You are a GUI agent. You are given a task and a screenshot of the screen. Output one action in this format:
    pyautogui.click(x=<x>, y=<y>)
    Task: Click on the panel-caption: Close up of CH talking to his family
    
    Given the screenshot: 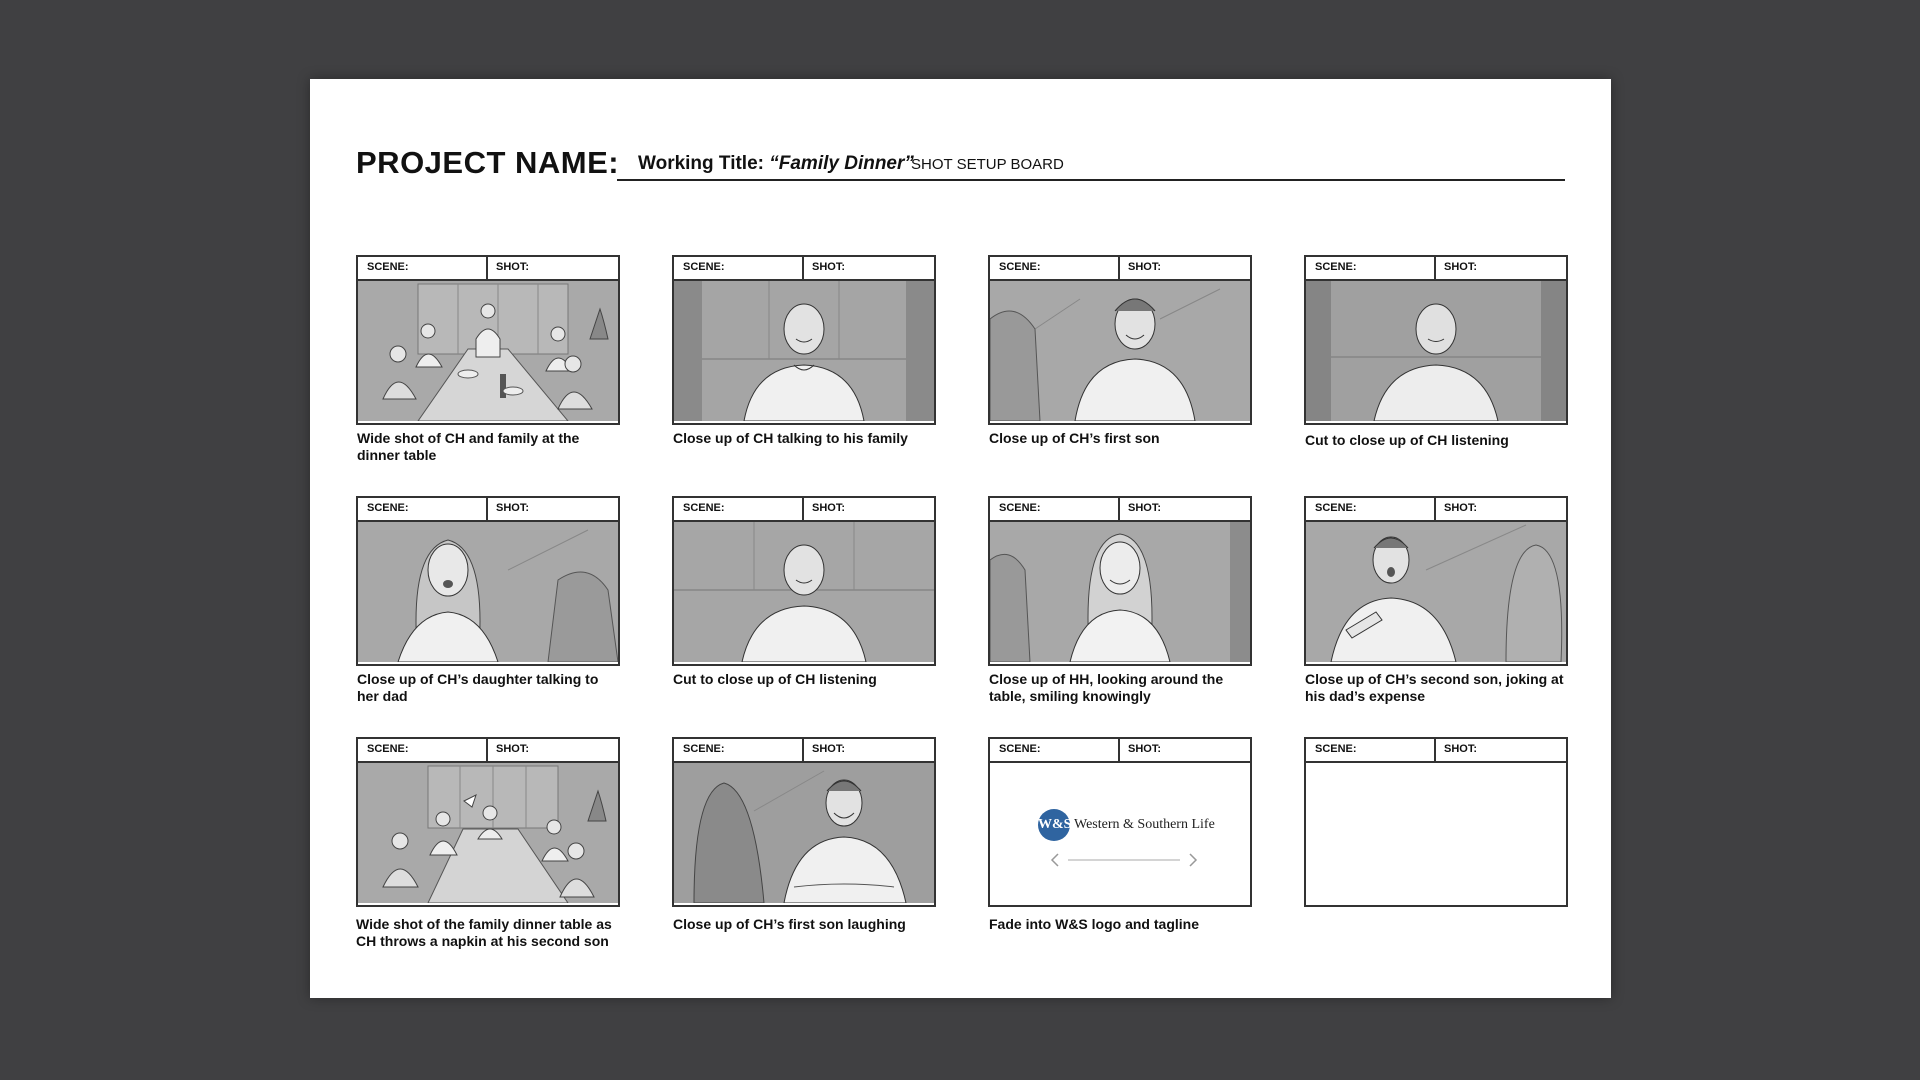 What is the action you would take?
    pyautogui.click(x=790, y=438)
    